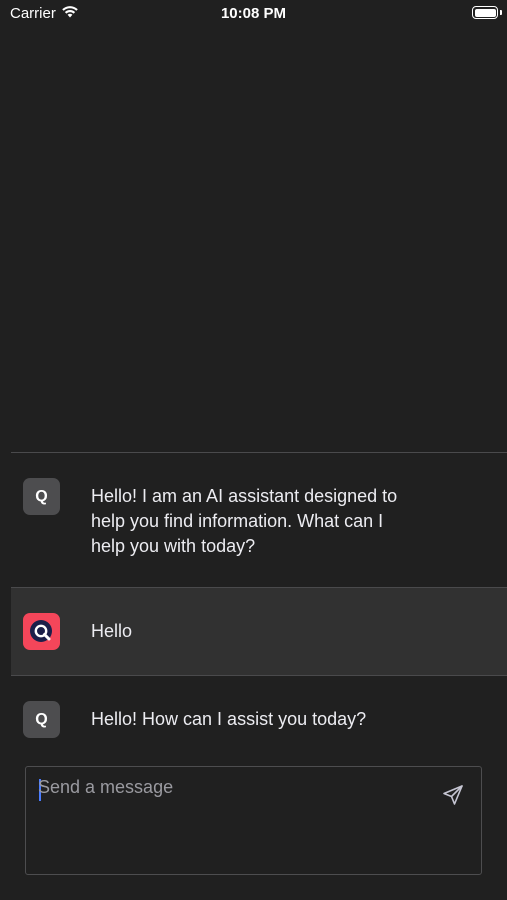  I want to click on send-icon, so click(453, 798).